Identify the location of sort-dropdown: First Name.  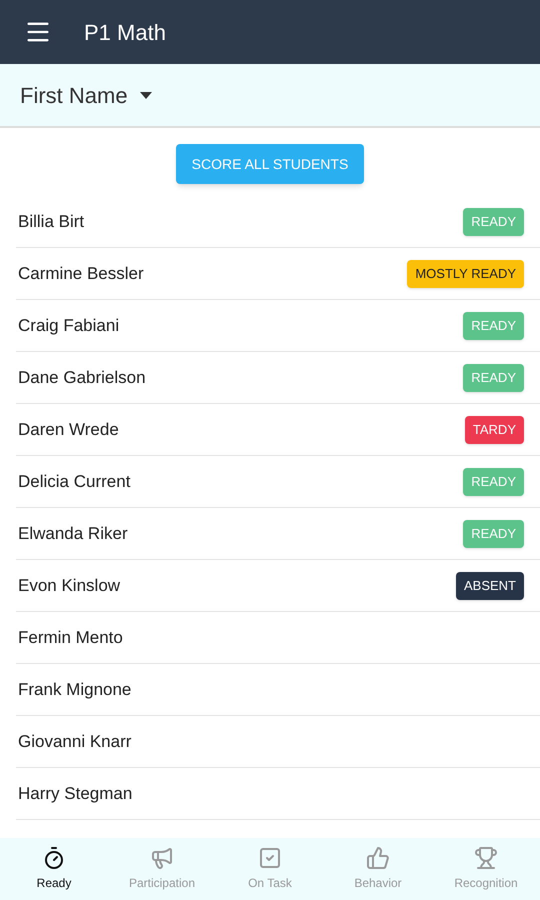
(86, 95).